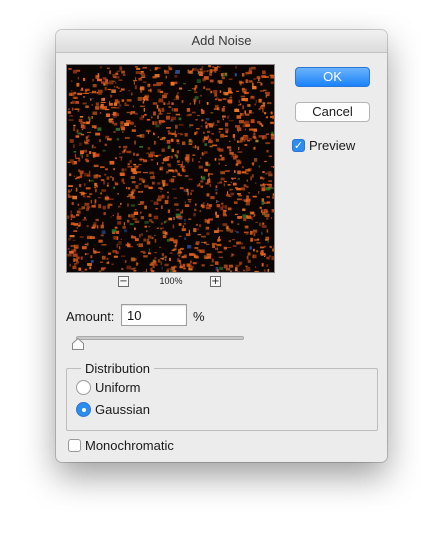 The image size is (443, 543). Describe the element at coordinates (90, 316) in the screenshot. I see `amount-label: Amount:` at that location.